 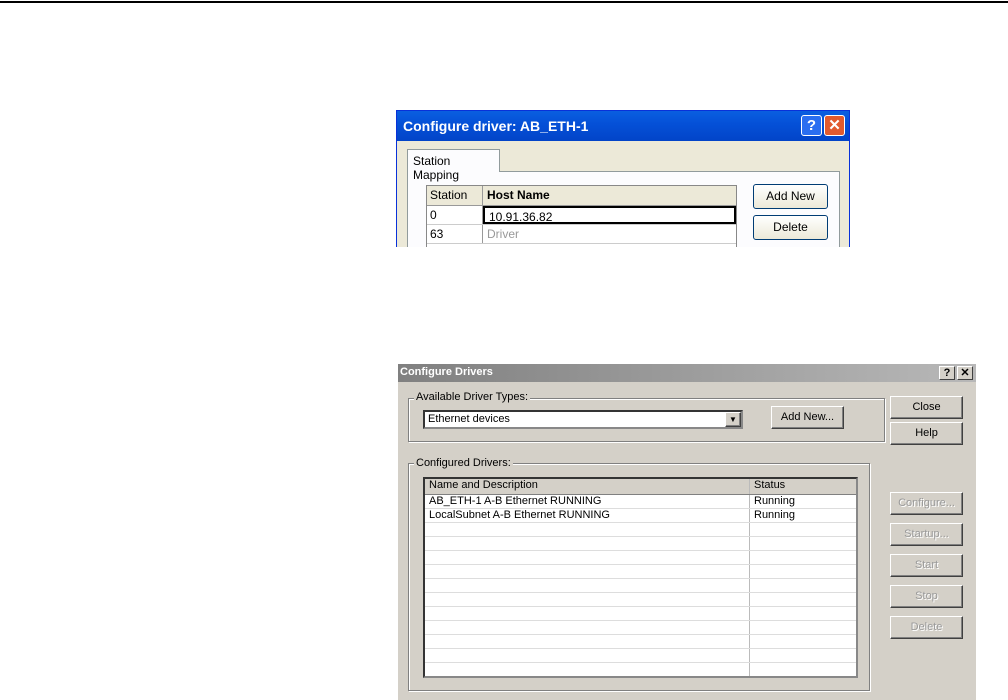 I want to click on configured-drivers-label: Configured Drivers:, so click(x=463, y=463).